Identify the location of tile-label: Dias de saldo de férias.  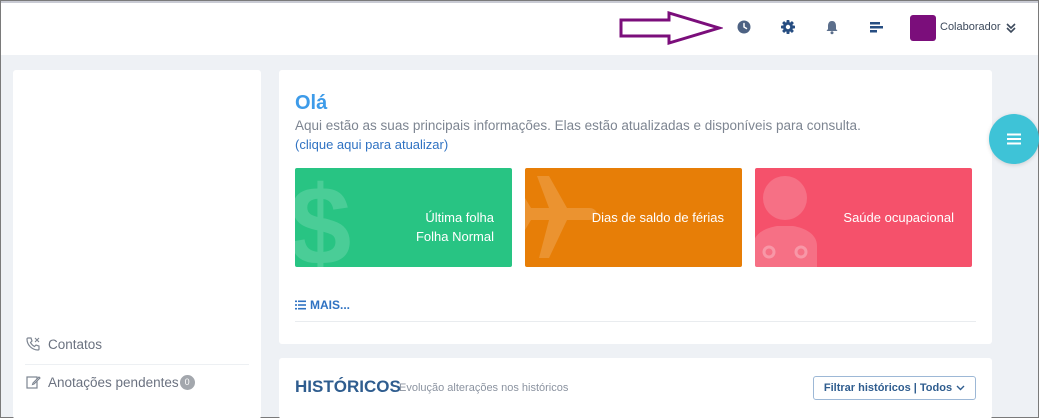
(657, 217).